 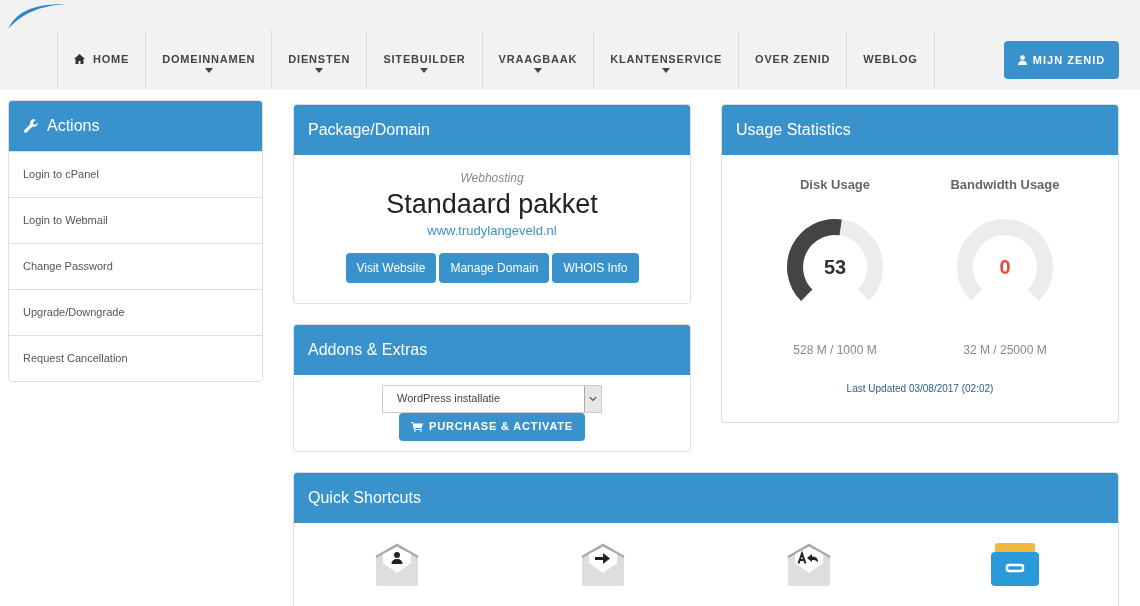 What do you see at coordinates (1005, 185) in the screenshot?
I see `gauge-label: Bandwidth Usage` at bounding box center [1005, 185].